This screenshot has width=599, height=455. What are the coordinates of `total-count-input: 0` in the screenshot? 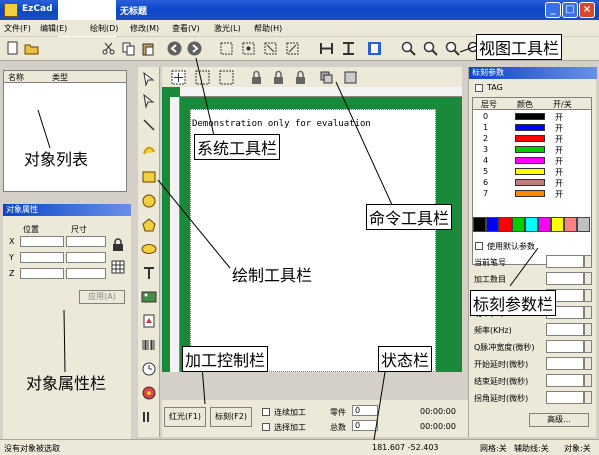 It's located at (365, 425).